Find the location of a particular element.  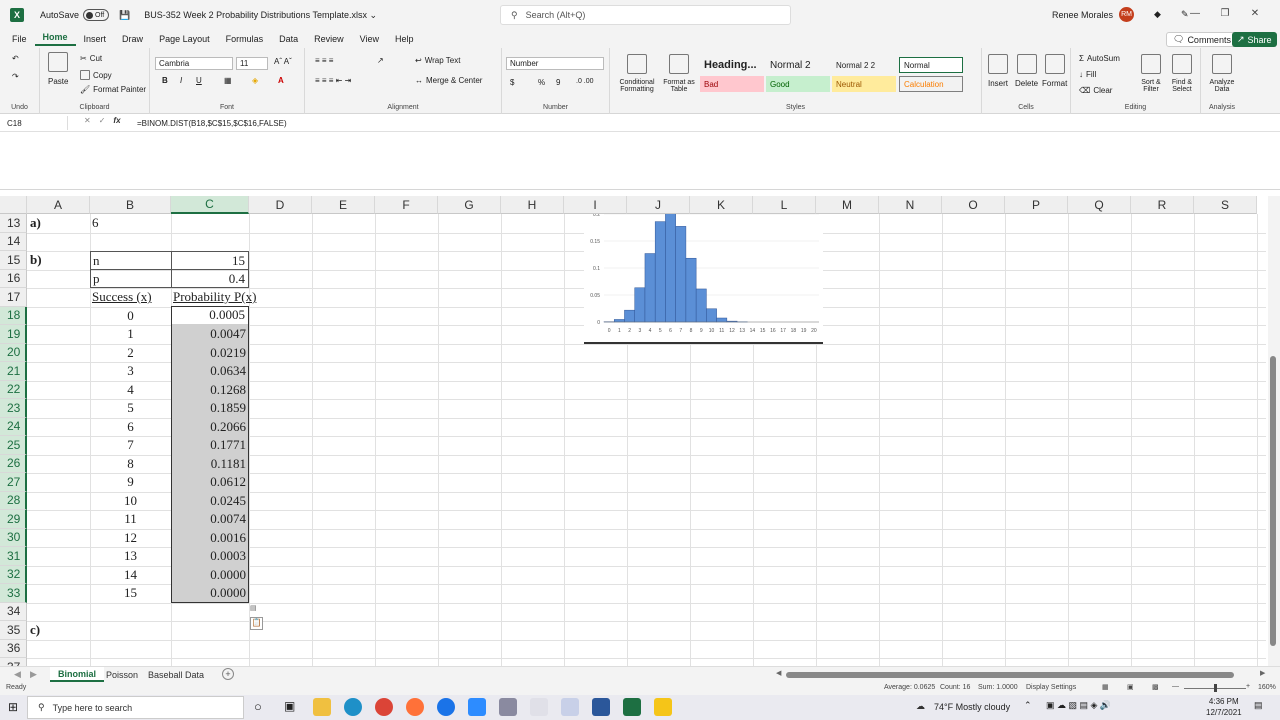

menu-data: Data is located at coordinates (288, 39).